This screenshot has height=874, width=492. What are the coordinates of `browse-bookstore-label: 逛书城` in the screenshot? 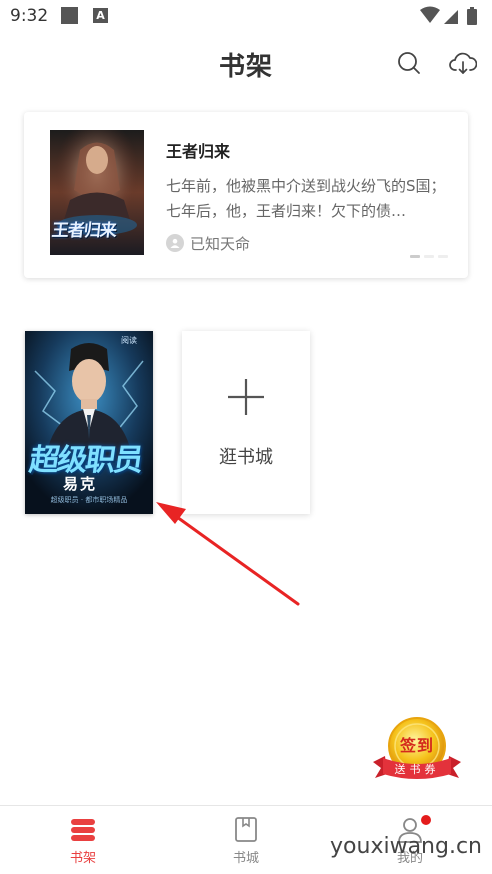 It's located at (246, 457).